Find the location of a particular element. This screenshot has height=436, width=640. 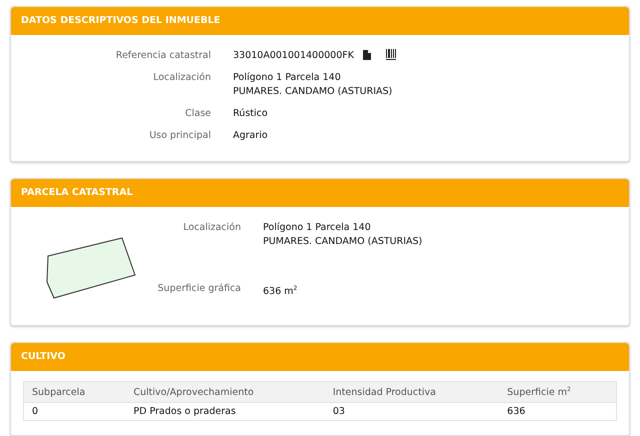

table-cell: 0 is located at coordinates (75, 411).